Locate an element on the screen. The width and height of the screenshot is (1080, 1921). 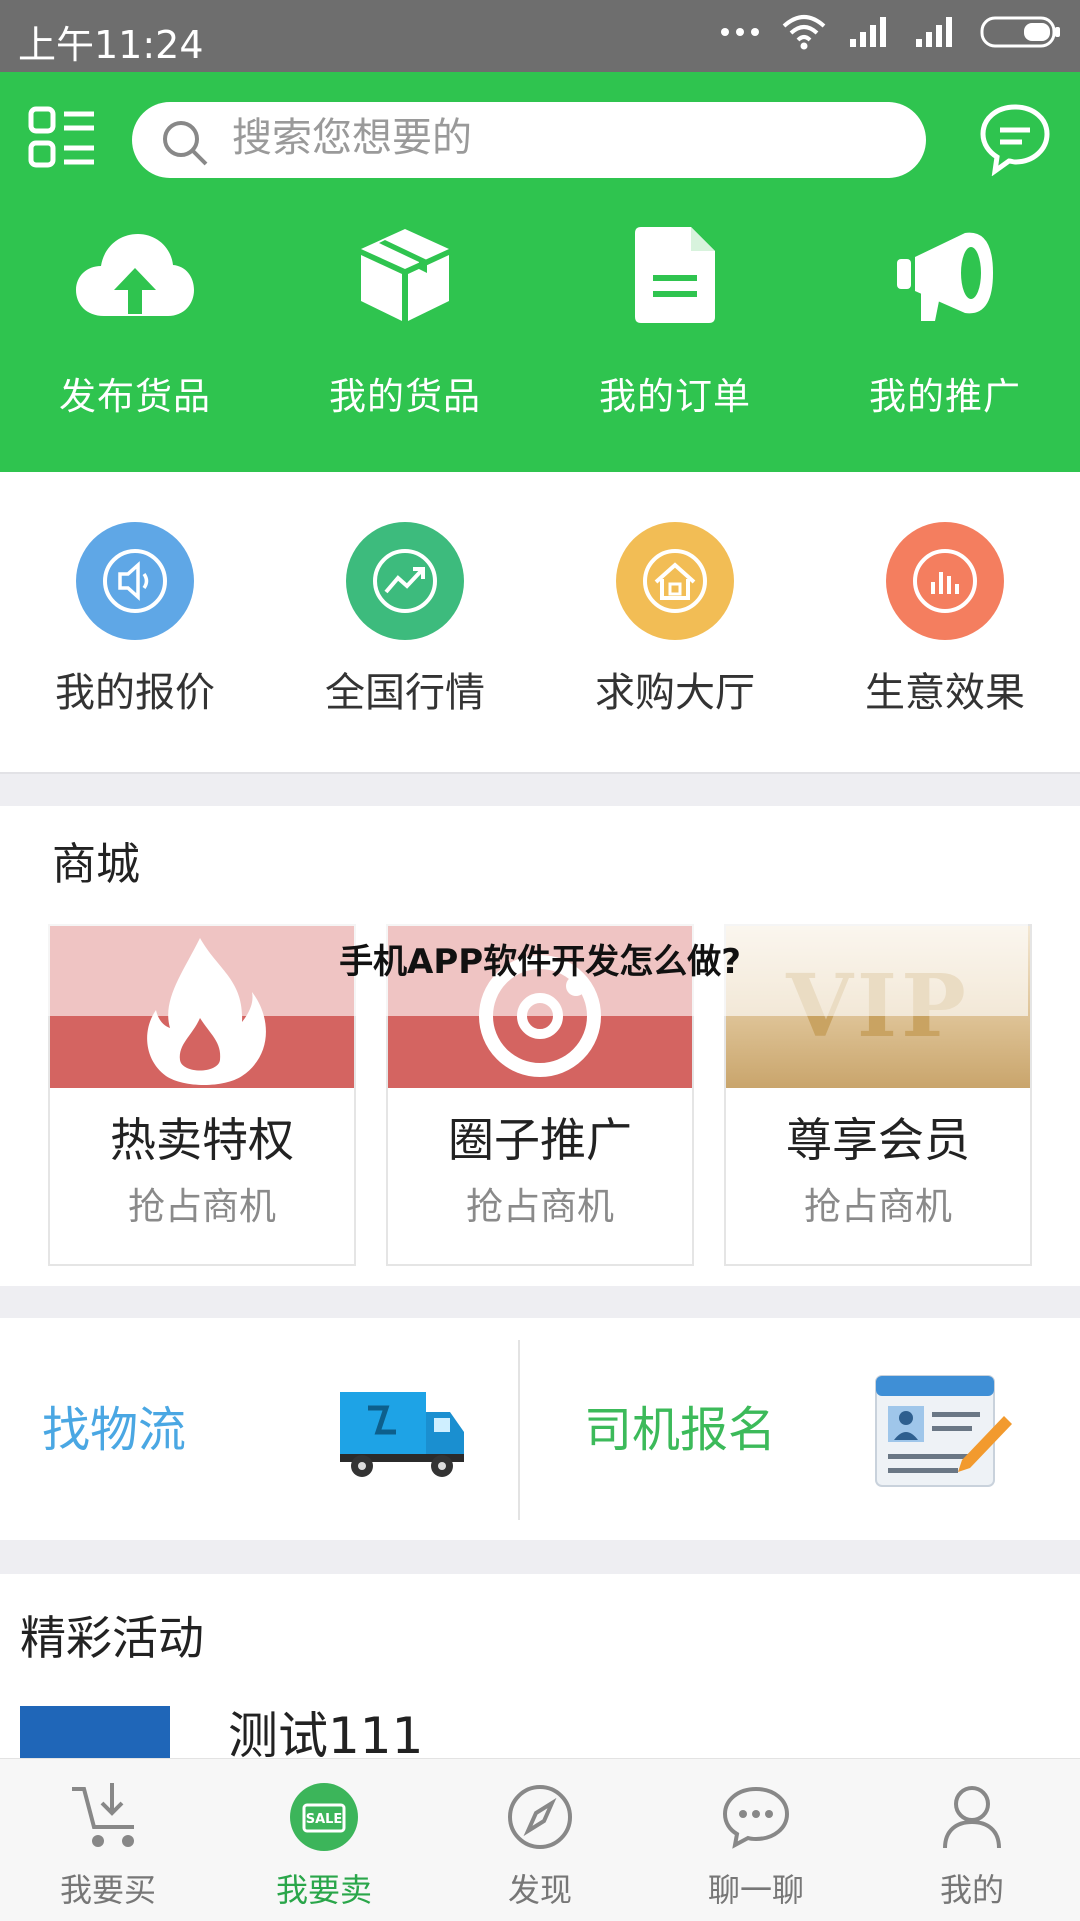
quick-action-my-promotion: 我的推广 is located at coordinates (945, 320).